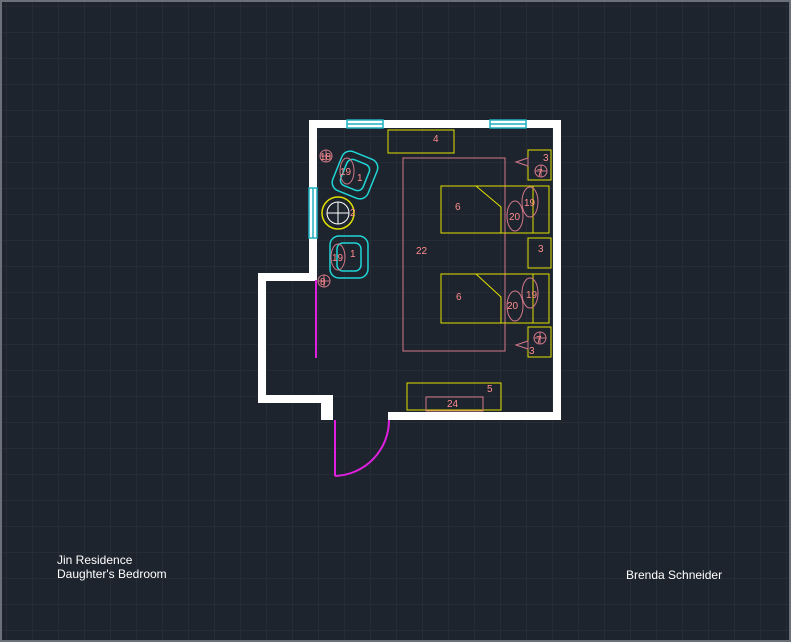  Describe the element at coordinates (436, 139) in the screenshot. I see `tag-window-seat: 4` at that location.